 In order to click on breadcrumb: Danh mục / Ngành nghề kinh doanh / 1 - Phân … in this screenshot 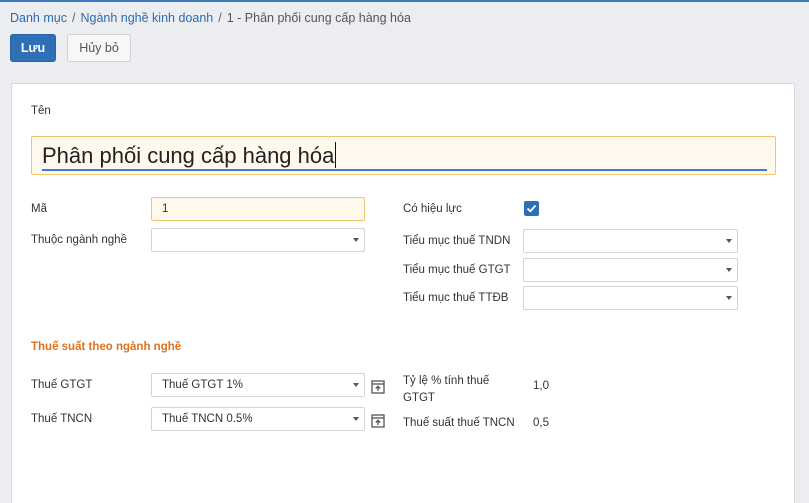, I will do `click(210, 18)`.